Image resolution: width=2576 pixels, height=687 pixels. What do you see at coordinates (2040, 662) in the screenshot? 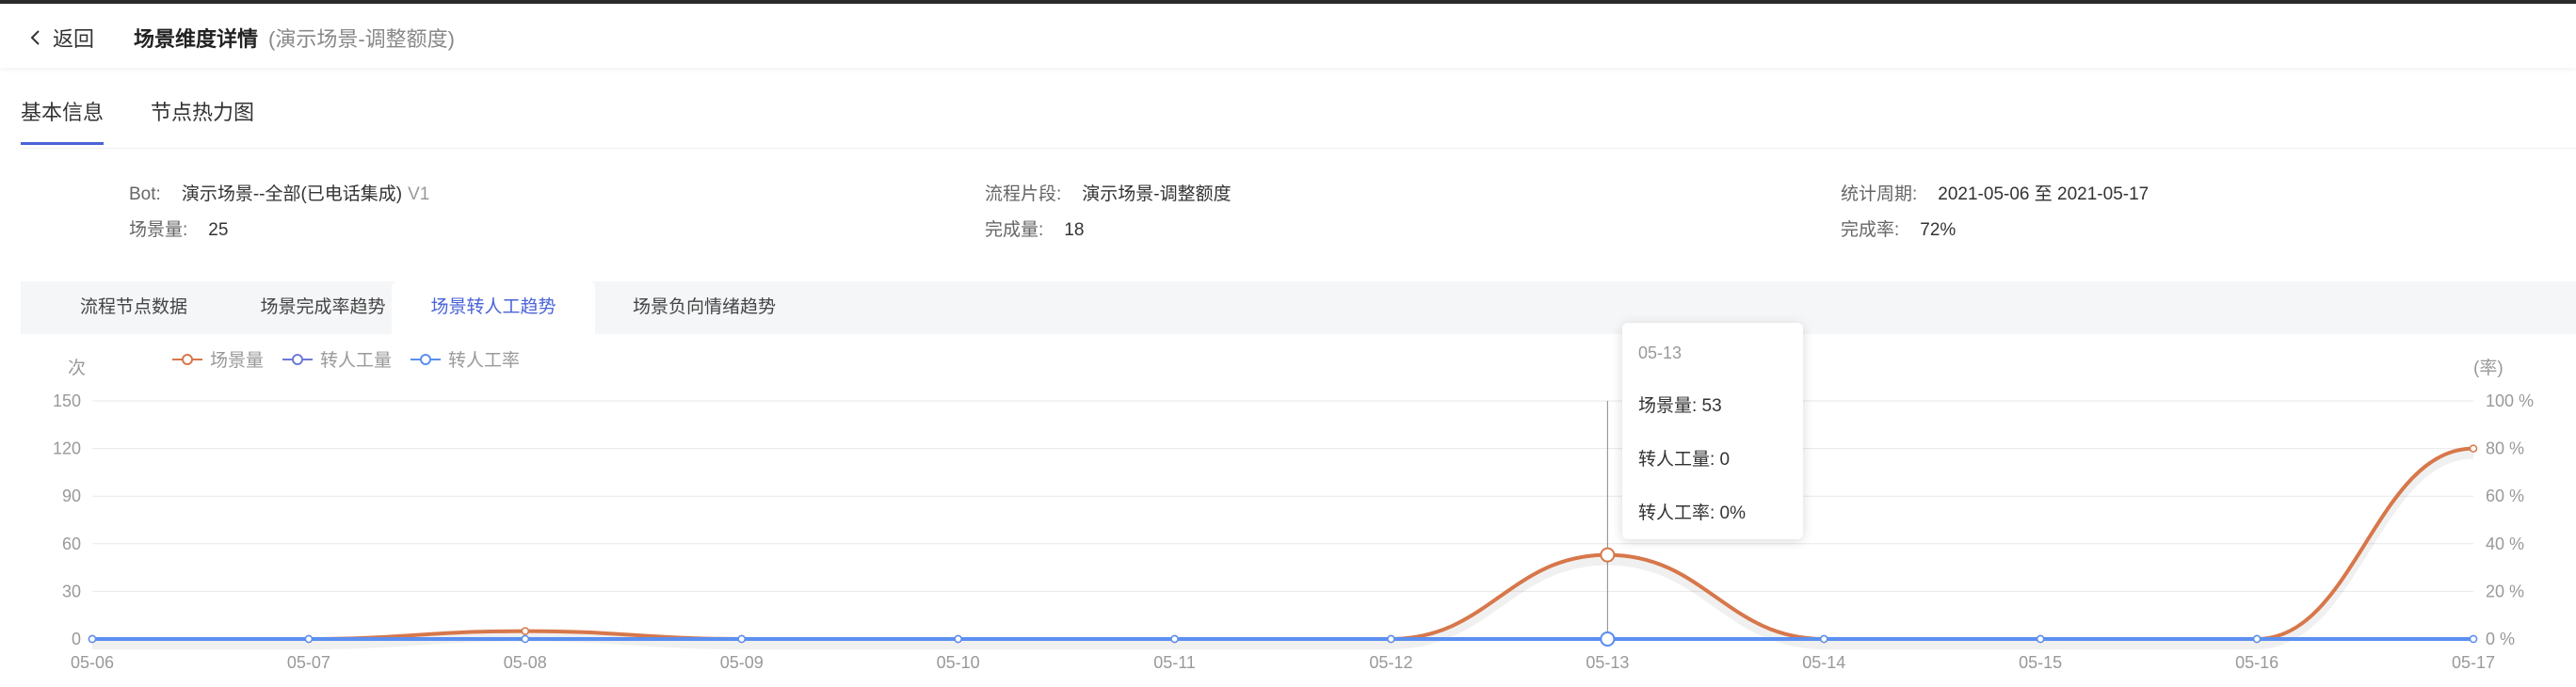
I see `x-tick-label: 05-15` at bounding box center [2040, 662].